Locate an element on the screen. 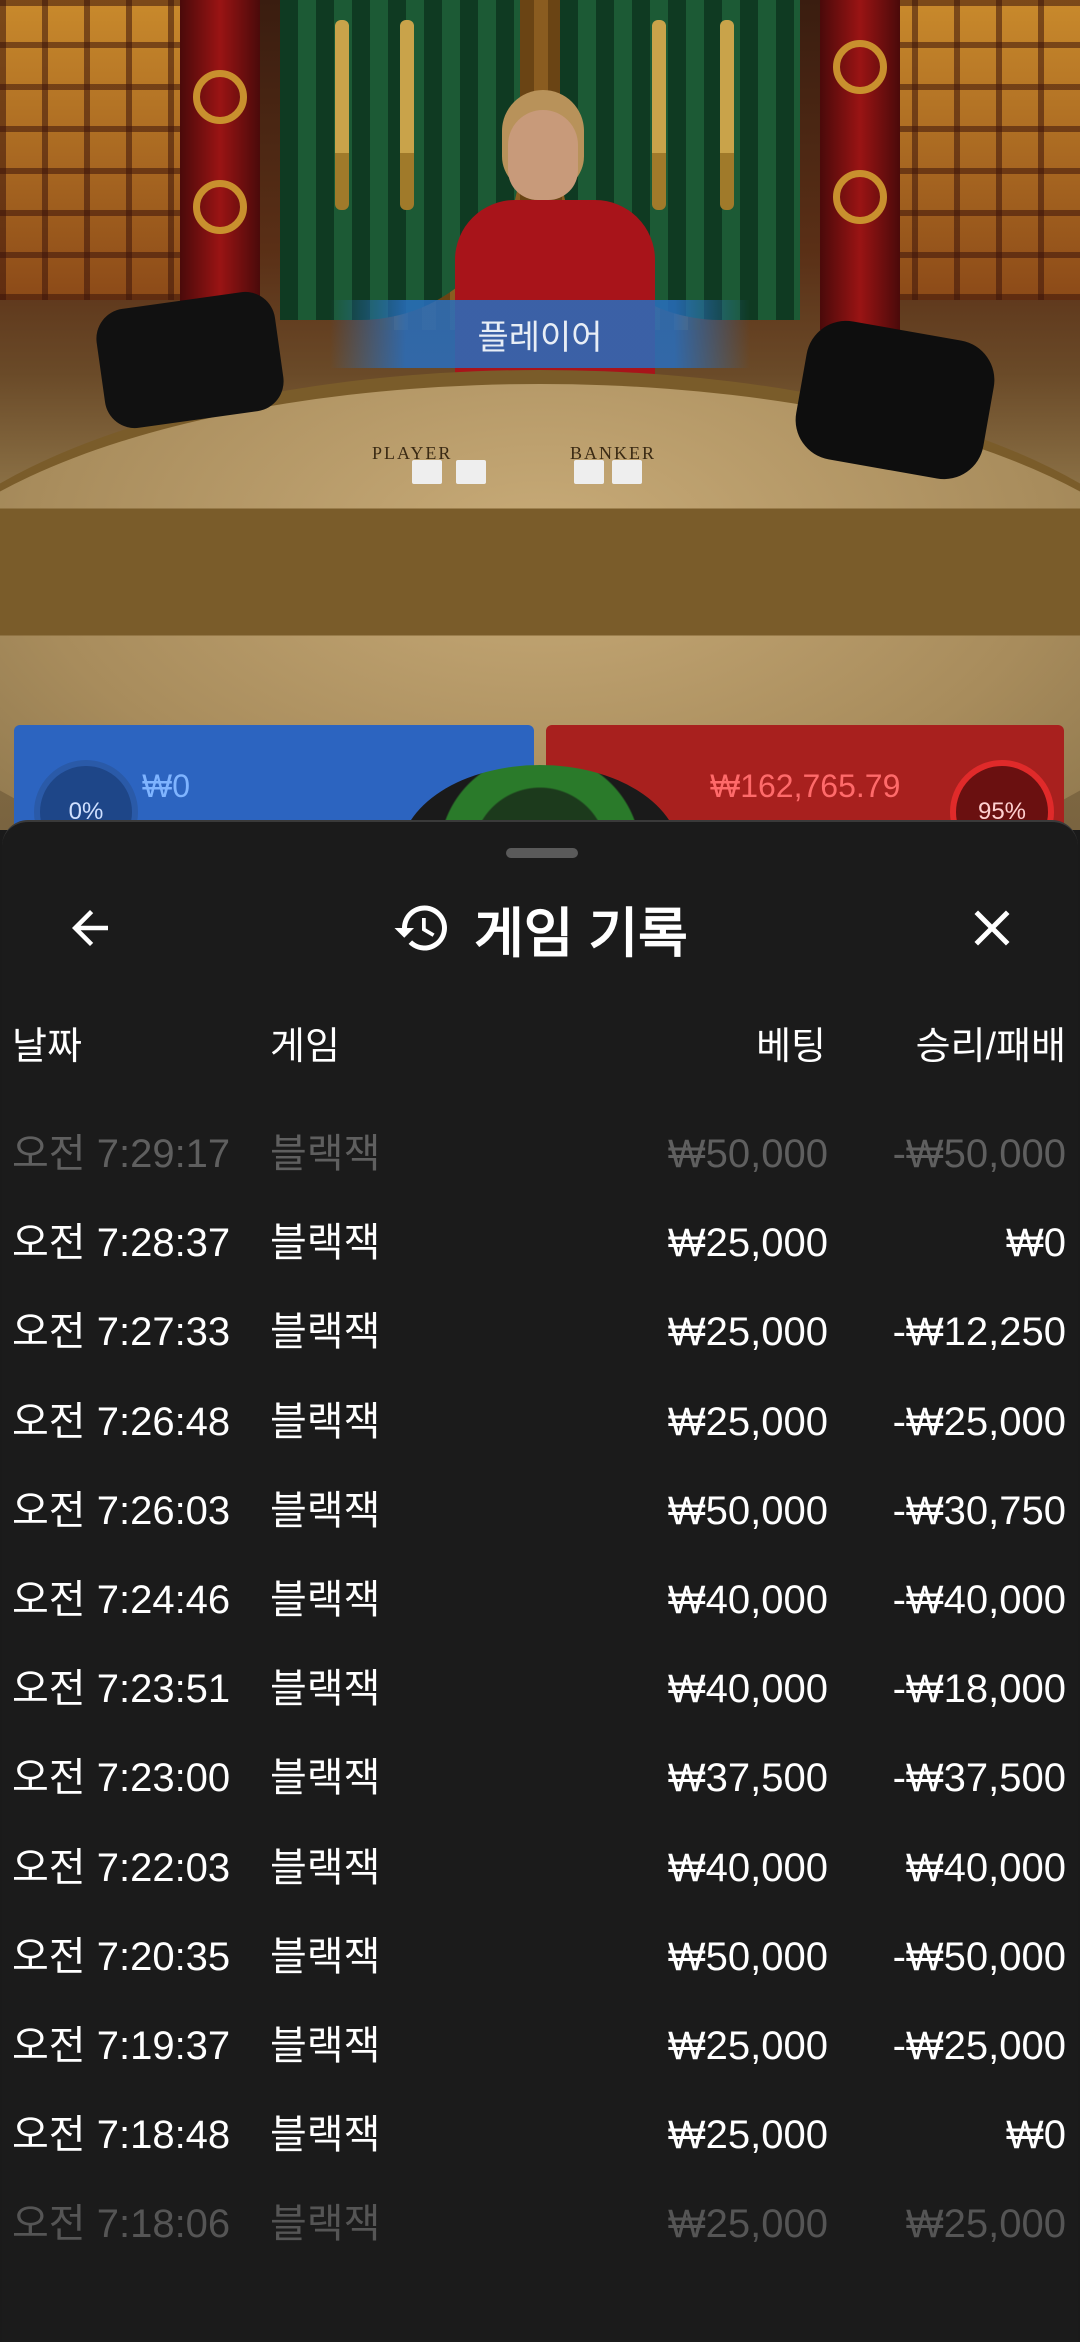 This screenshot has height=2342, width=1080. arrow-left-icon is located at coordinates (90, 928).